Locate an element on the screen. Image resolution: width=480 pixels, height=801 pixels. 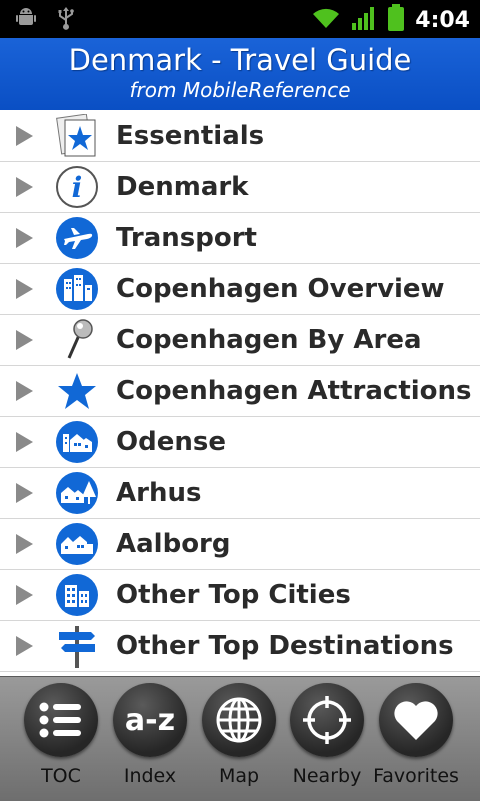
nearby-button: Nearby is located at coordinates (327, 735).